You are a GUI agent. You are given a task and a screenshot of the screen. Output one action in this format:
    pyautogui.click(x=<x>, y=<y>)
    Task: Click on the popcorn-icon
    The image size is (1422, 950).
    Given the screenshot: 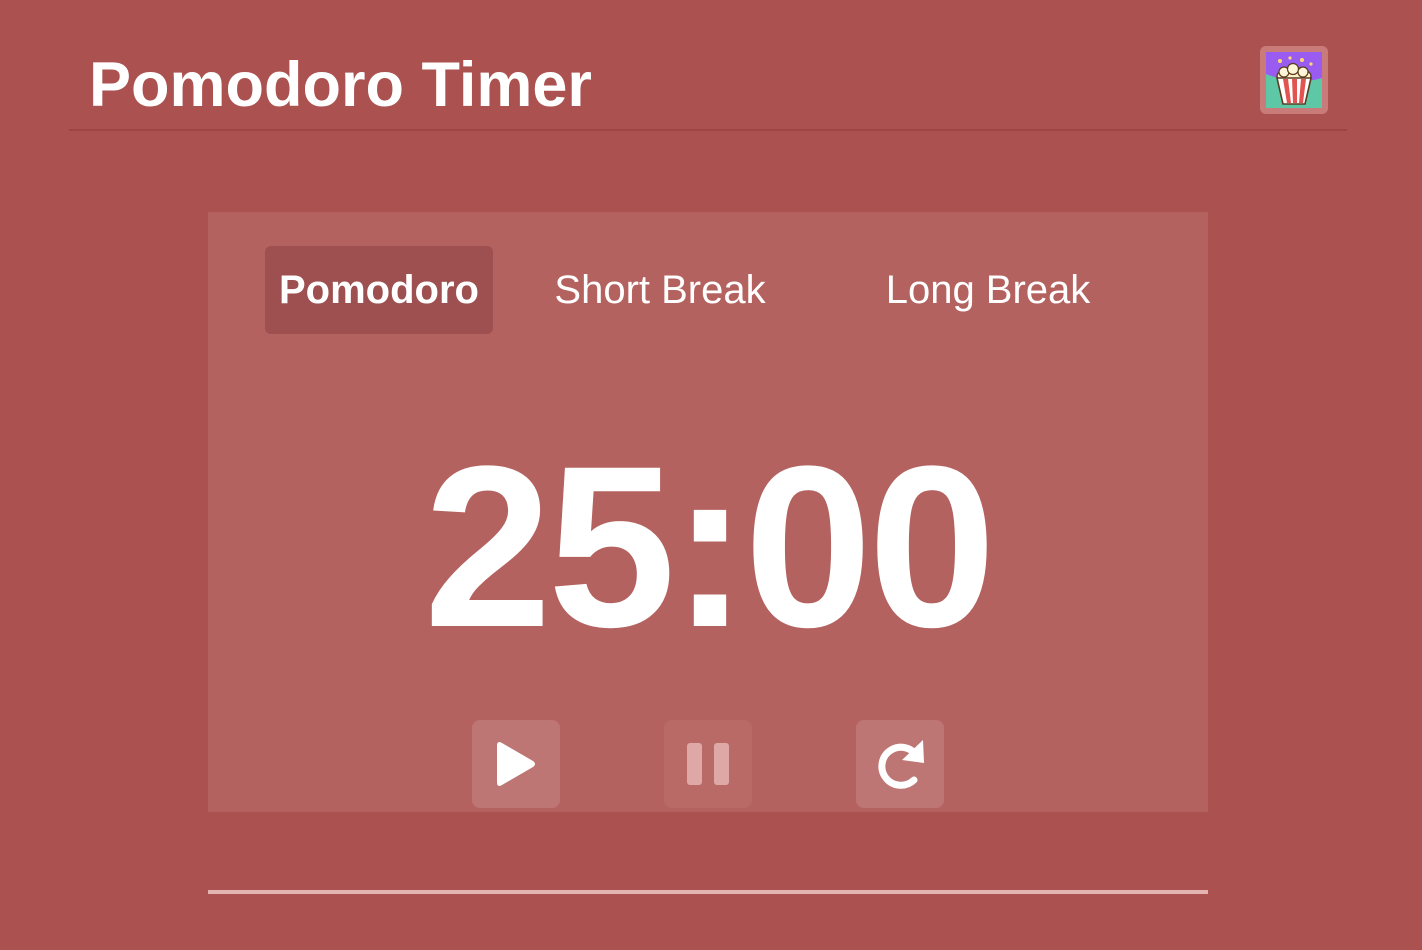 What is the action you would take?
    pyautogui.click(x=1294, y=80)
    